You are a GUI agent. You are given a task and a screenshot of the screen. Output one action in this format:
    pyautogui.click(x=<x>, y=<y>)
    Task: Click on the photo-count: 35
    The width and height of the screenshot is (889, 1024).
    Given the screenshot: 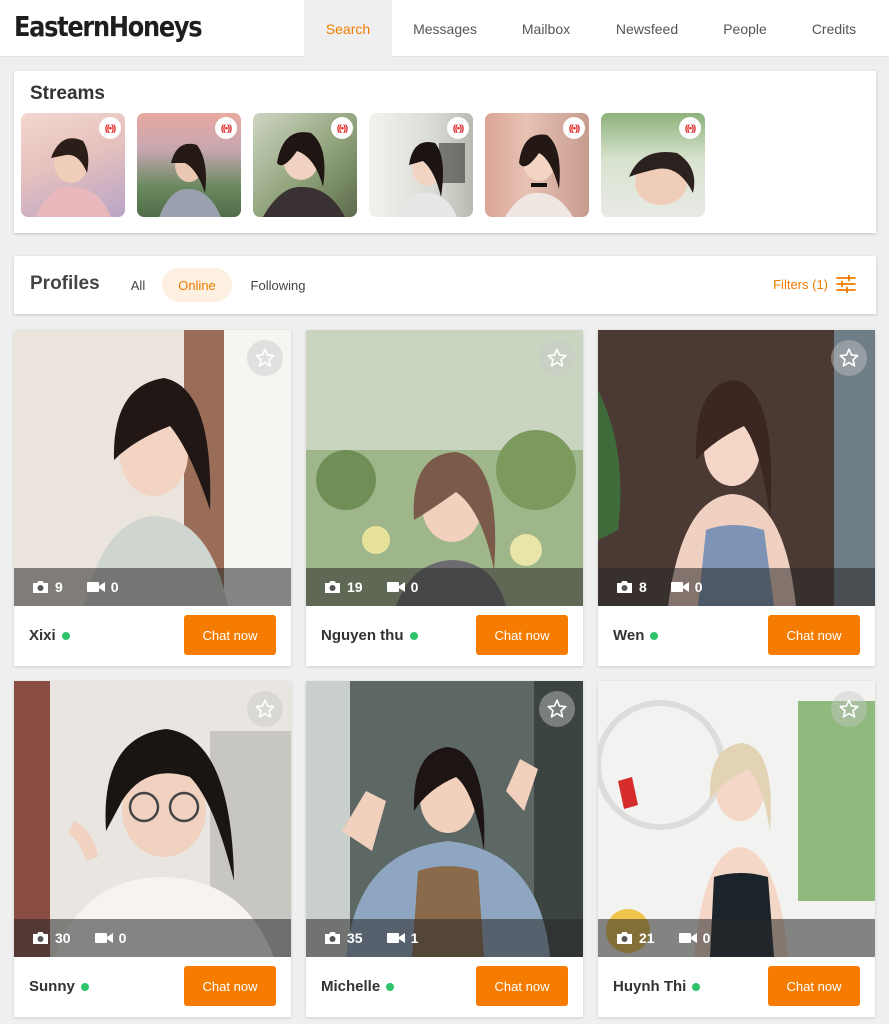 What is the action you would take?
    pyautogui.click(x=355, y=938)
    